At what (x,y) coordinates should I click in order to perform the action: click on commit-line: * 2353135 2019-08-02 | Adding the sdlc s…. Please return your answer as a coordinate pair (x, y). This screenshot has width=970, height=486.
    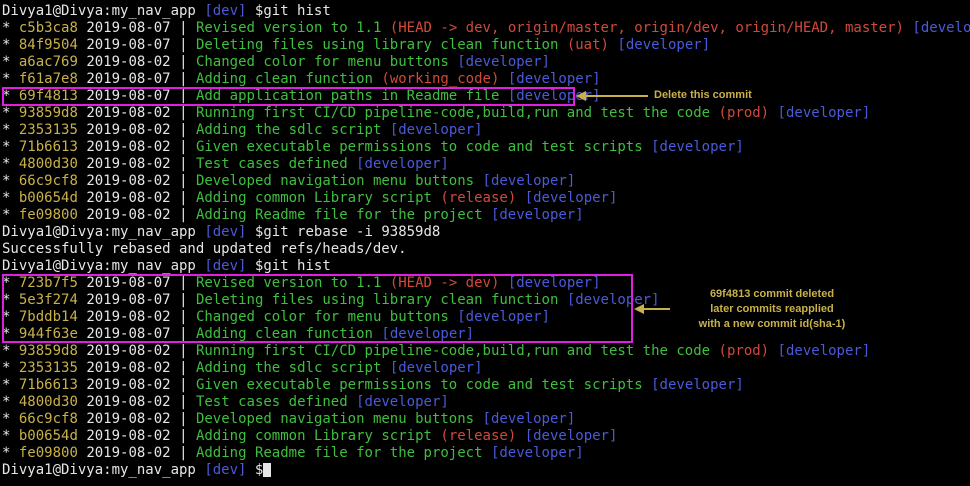
    Looking at the image, I should click on (486, 368).